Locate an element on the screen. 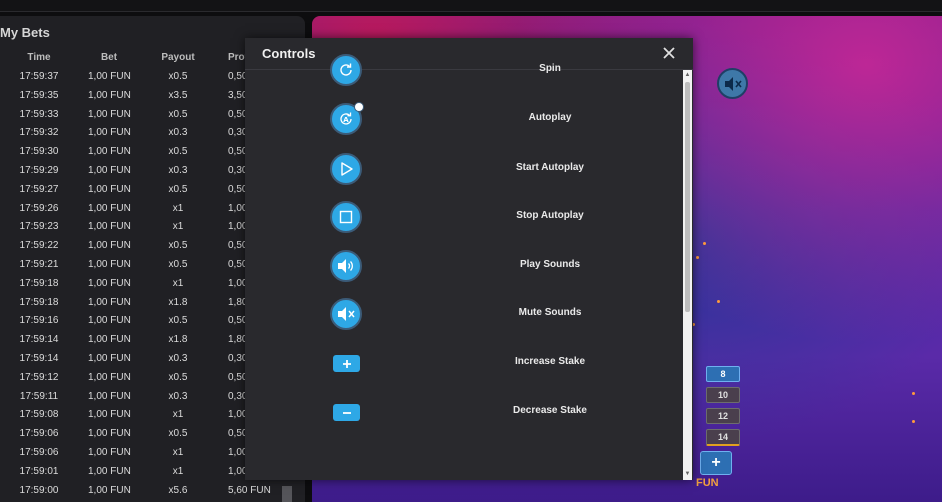  control-label: Decrease Stake is located at coordinates (550, 410).